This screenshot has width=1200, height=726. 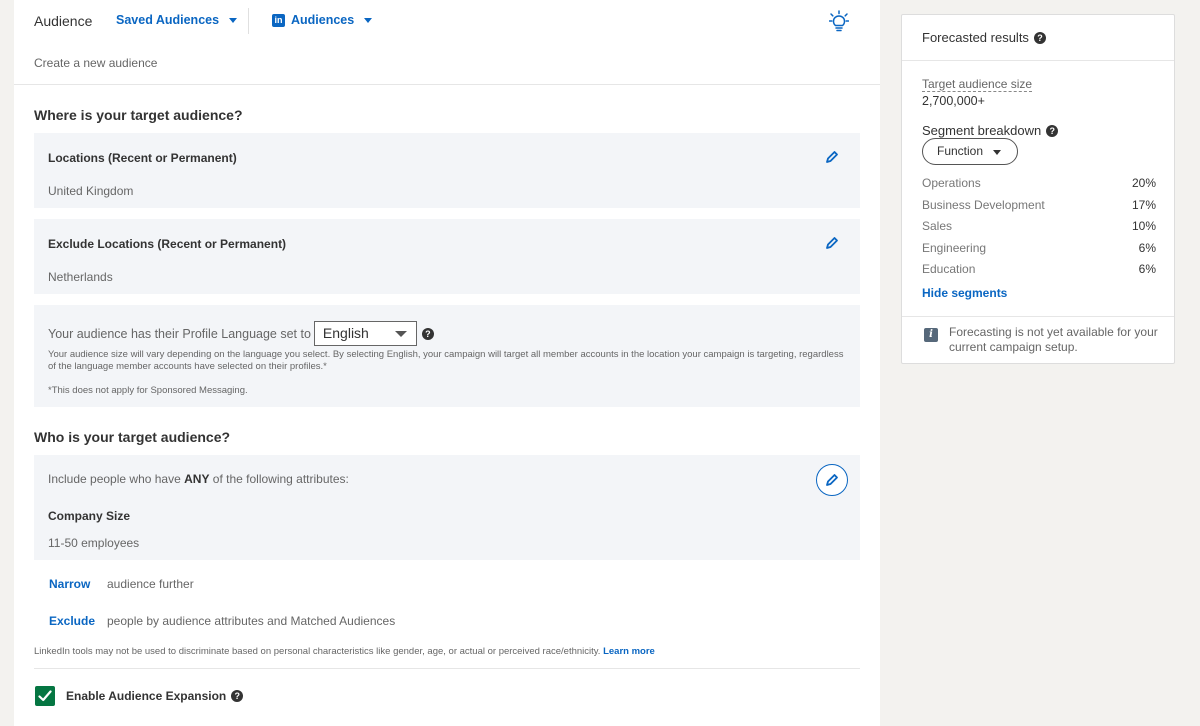 I want to click on pencil-icon, so click(x=832, y=480).